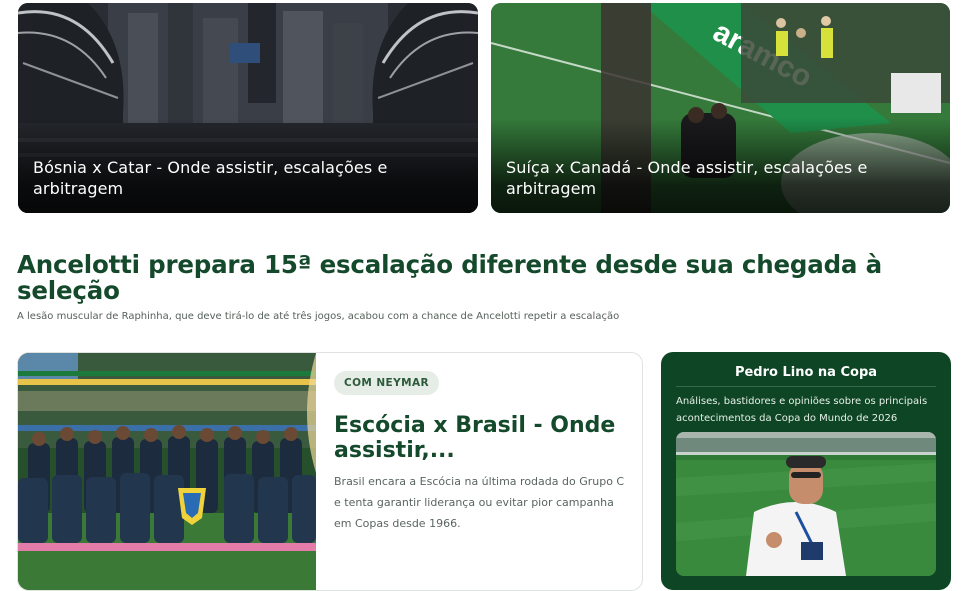 The image size is (966, 591). I want to click on team-photo-image, so click(167, 471).